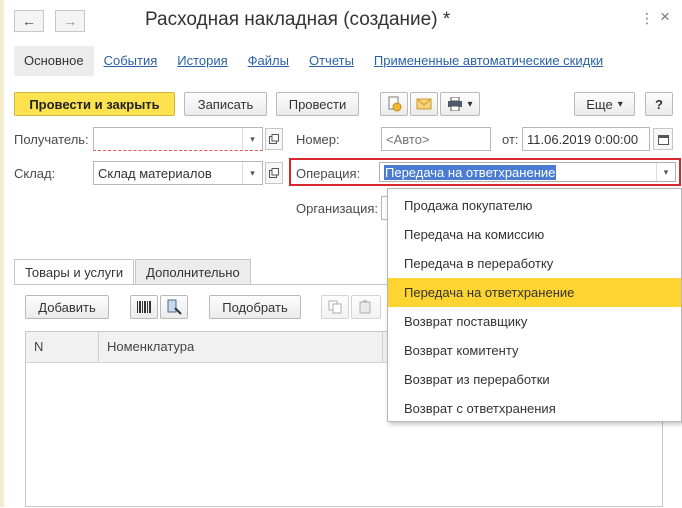 This screenshot has width=682, height=508. I want to click on recipient-field: ▾, so click(178, 139).